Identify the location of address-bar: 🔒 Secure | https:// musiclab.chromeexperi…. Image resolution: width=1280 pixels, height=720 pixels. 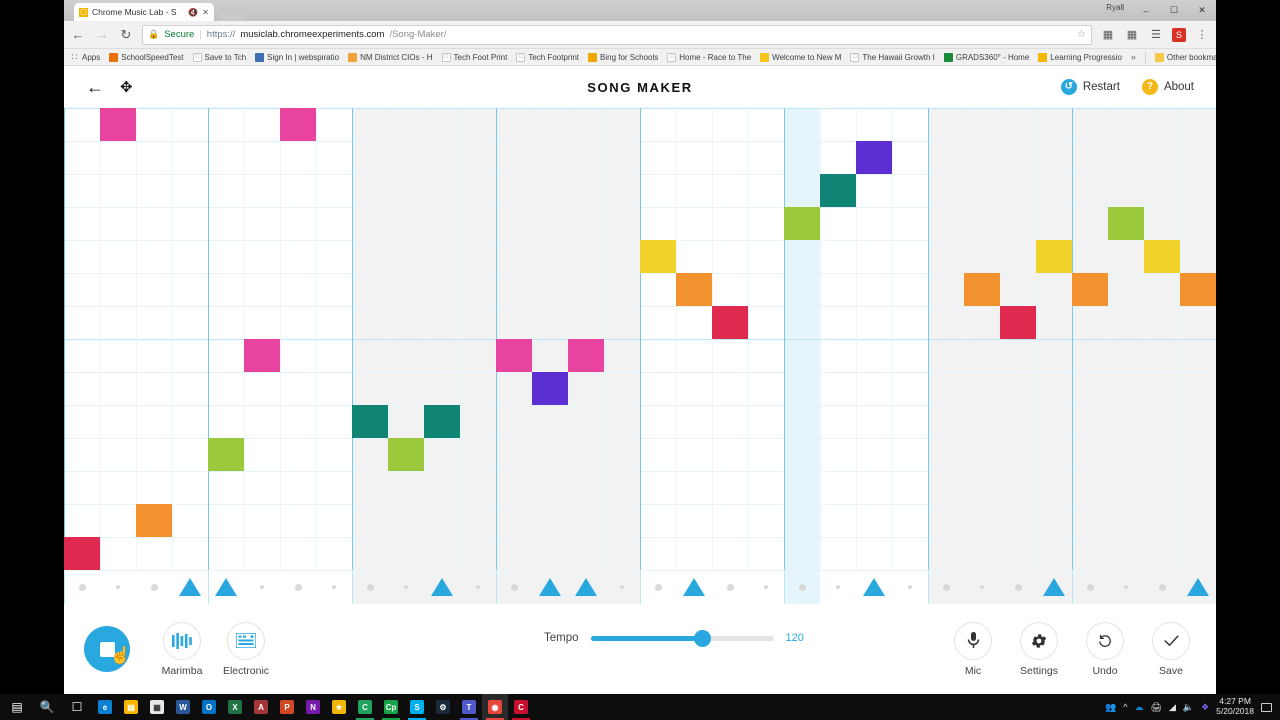
(617, 34).